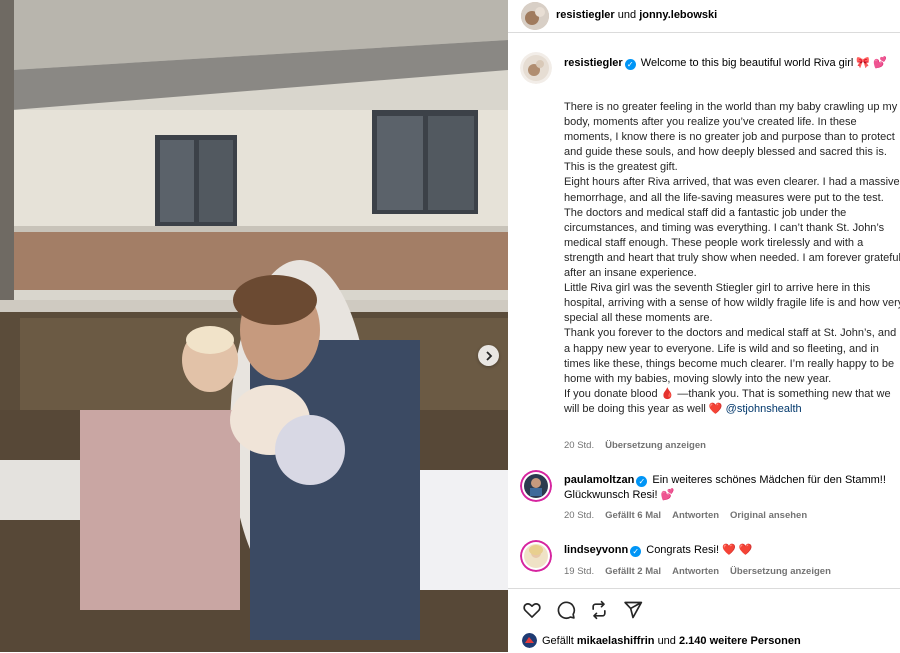 Image resolution: width=900 pixels, height=653 pixels. What do you see at coordinates (699, 550) in the screenshot?
I see `comment-text: Congrats Resi! ❤️ ❤️` at bounding box center [699, 550].